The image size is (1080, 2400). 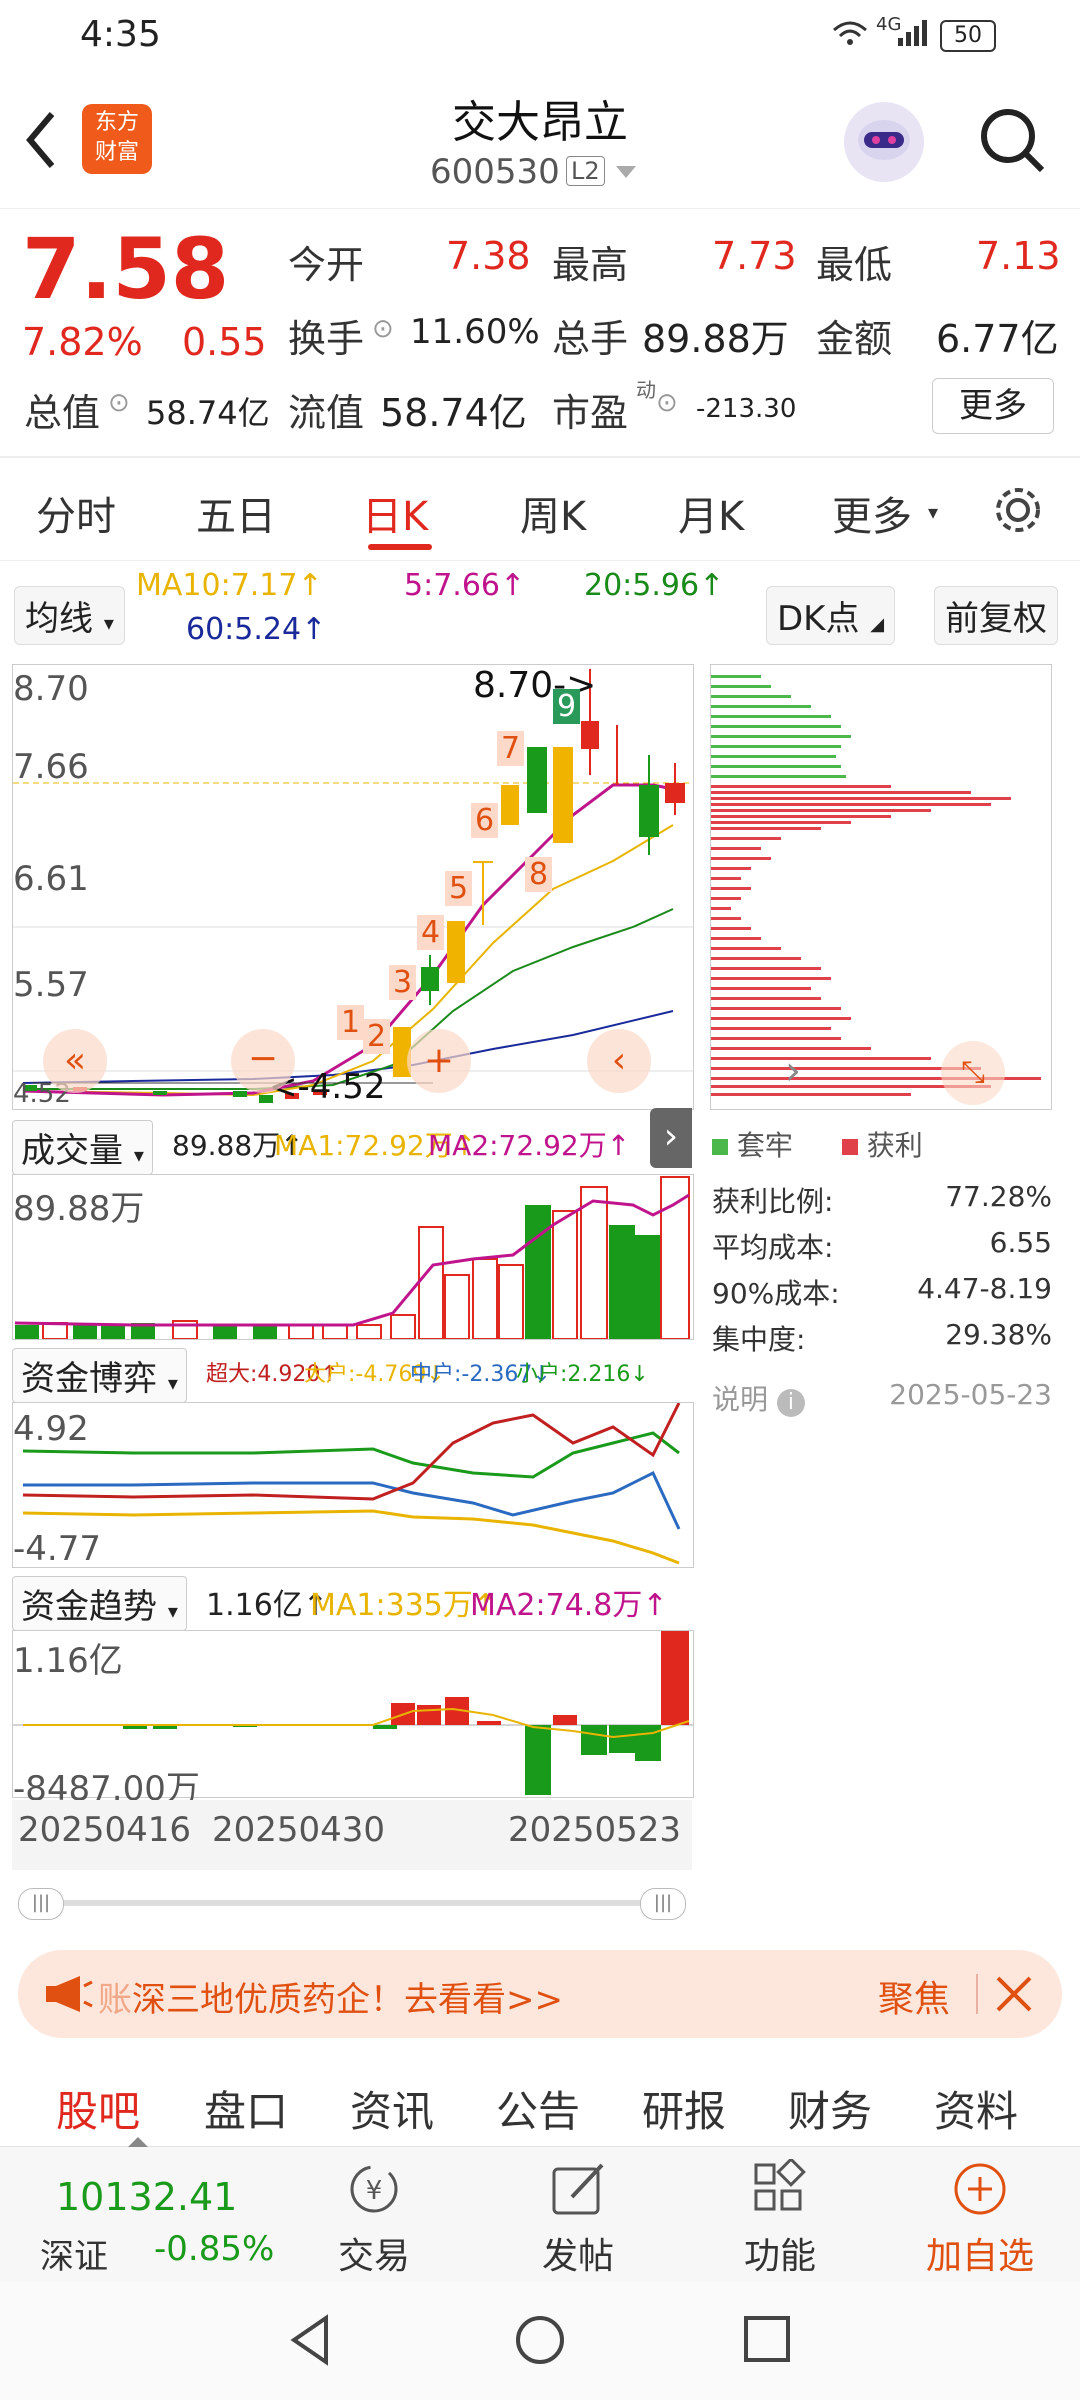 What do you see at coordinates (711, 513) in the screenshot?
I see `tab-monthly-k: 月K` at bounding box center [711, 513].